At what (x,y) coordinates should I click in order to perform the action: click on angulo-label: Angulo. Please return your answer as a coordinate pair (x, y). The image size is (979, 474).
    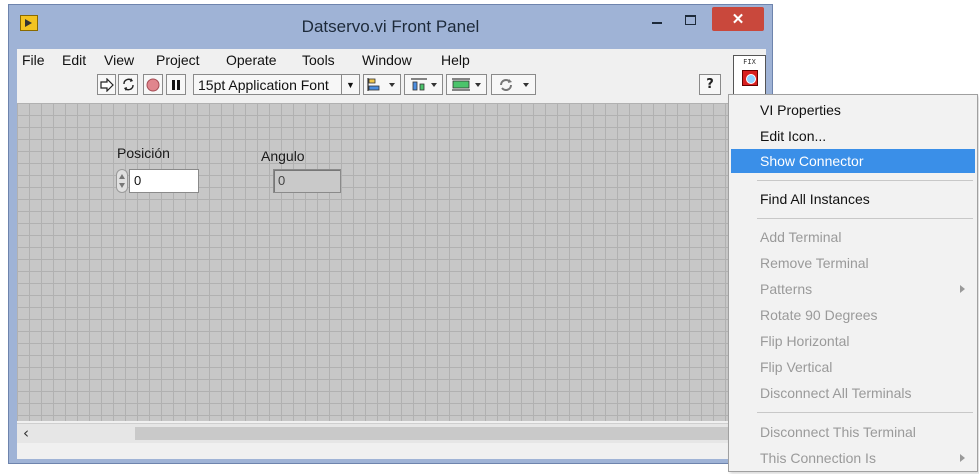
    Looking at the image, I should click on (283, 156).